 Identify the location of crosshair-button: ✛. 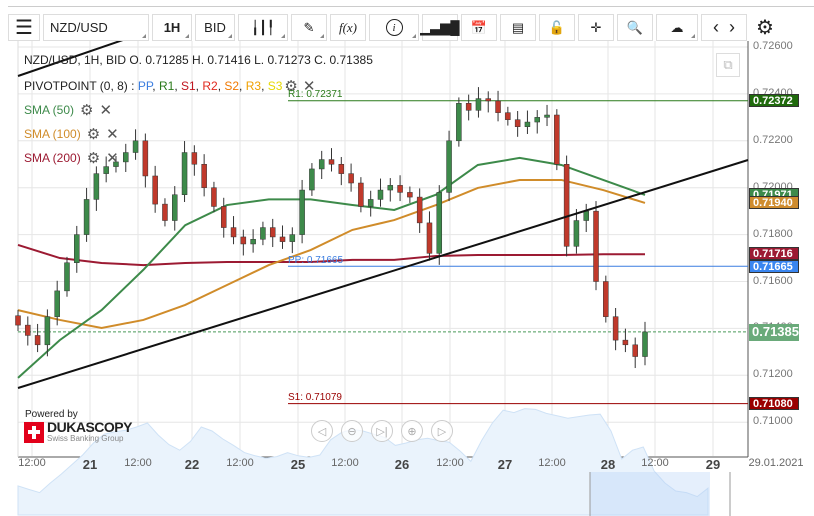
(596, 27).